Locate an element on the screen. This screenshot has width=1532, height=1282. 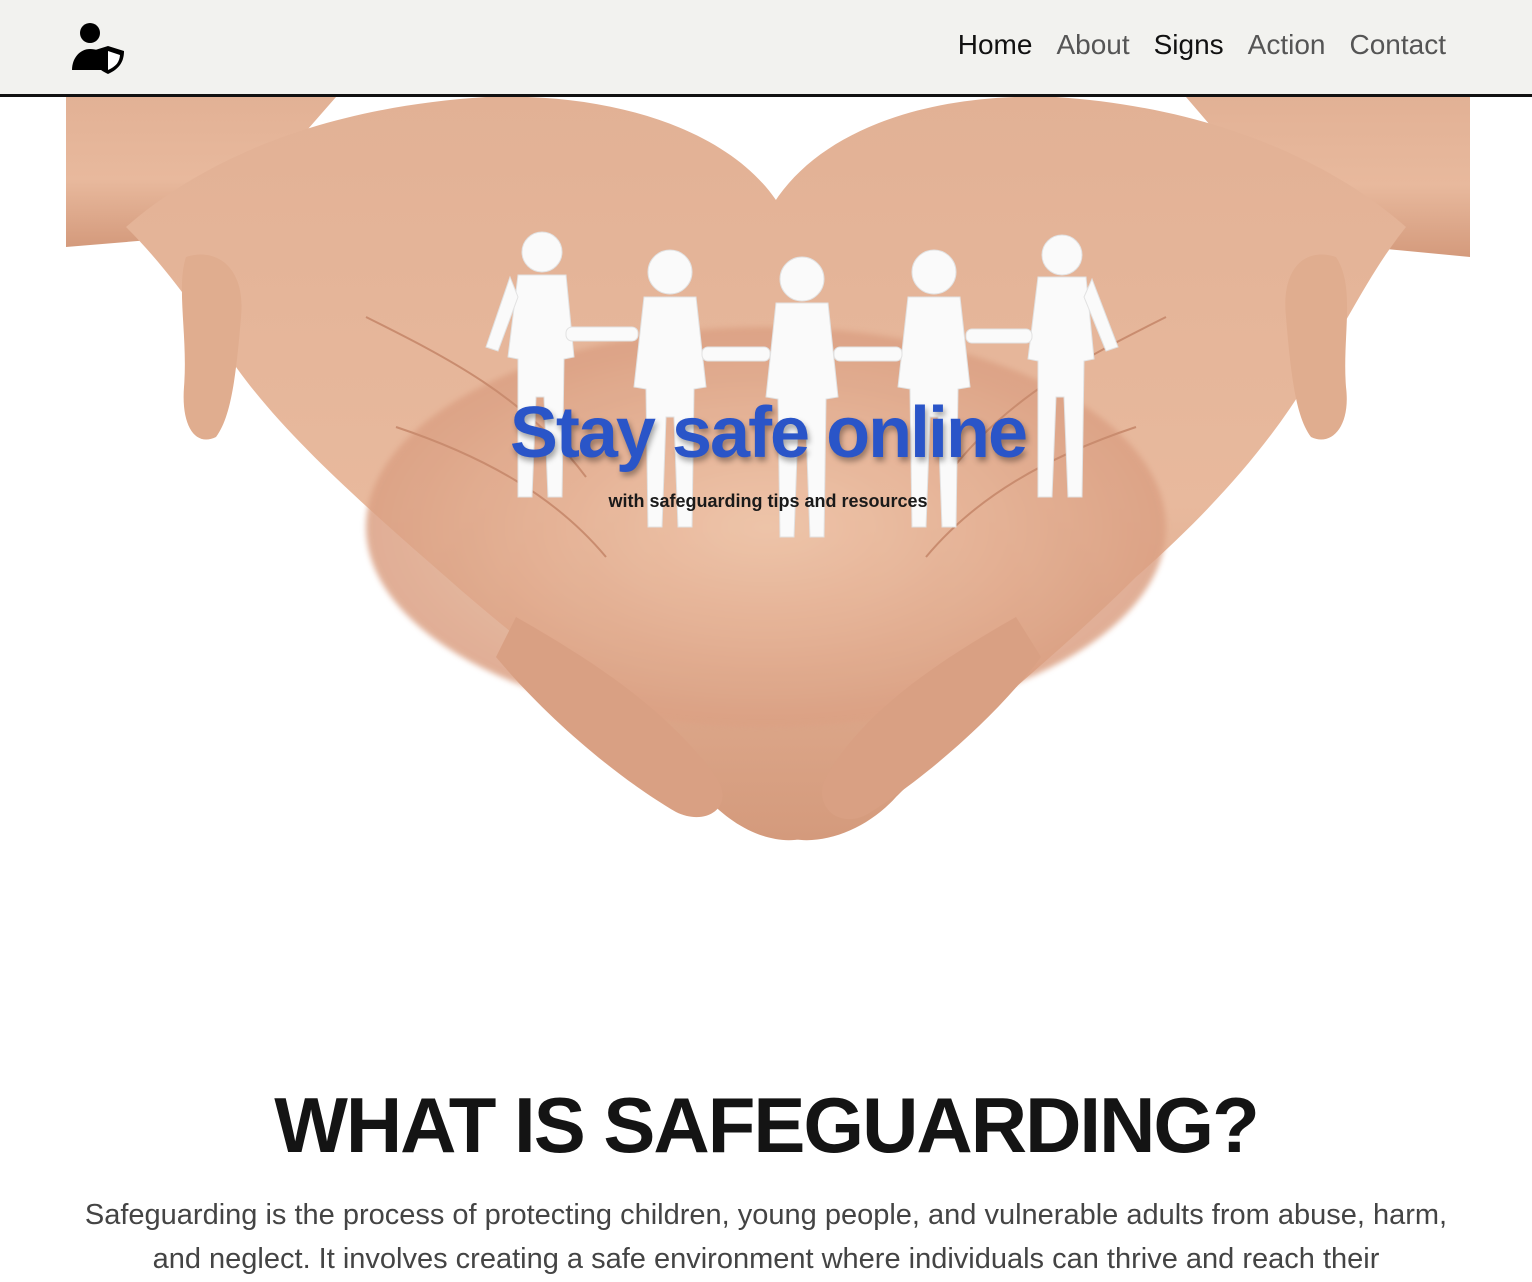
hero-subtitle: with safeguarding tips and resources is located at coordinates (768, 501).